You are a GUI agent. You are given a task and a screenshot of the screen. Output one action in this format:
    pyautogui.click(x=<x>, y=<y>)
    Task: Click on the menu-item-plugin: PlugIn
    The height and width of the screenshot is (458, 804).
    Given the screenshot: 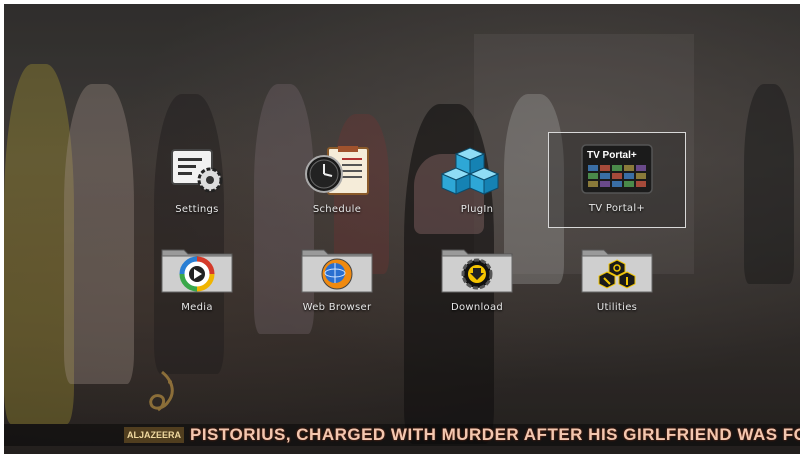 What is the action you would take?
    pyautogui.click(x=477, y=182)
    